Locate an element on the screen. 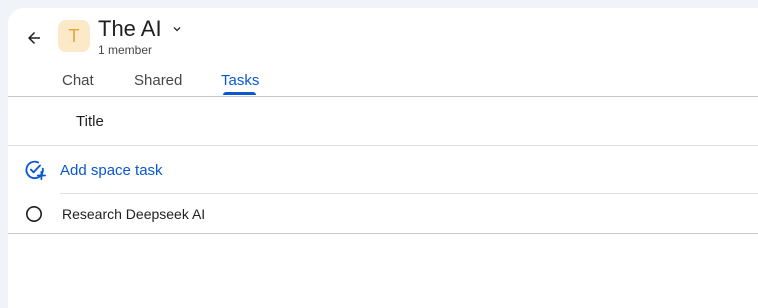 The image size is (758, 308). active-tab-indicator is located at coordinates (239, 93).